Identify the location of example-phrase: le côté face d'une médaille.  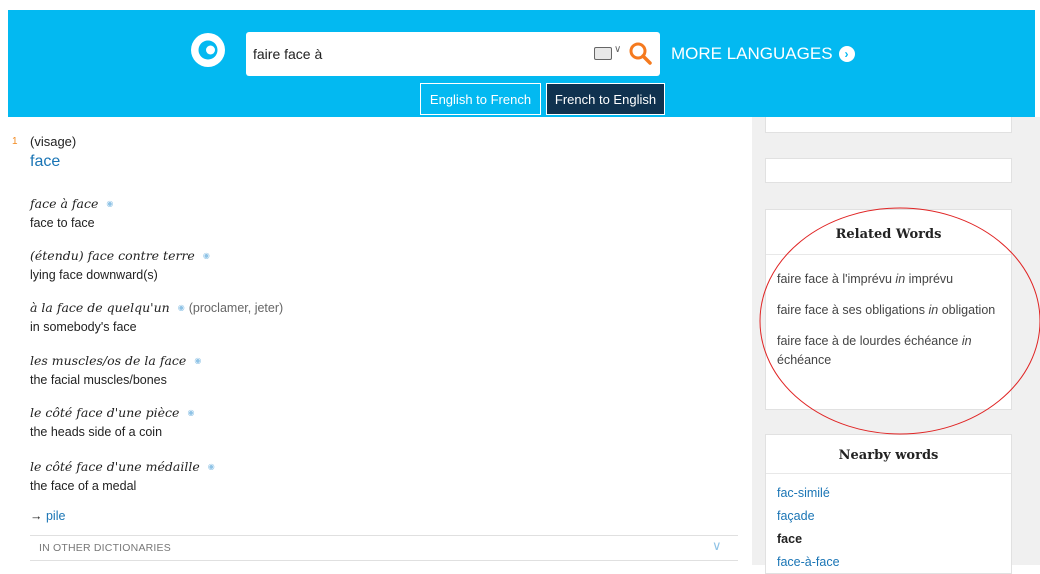
(115, 466).